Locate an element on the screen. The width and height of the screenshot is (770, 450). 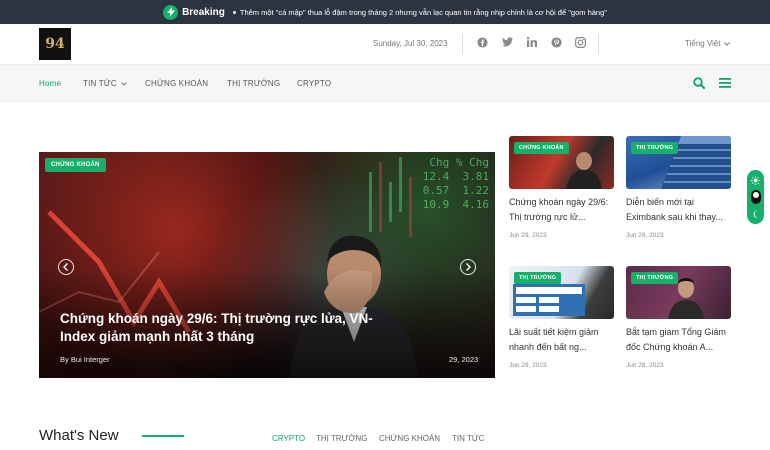
thumb-person-graphic is located at coordinates (584, 170).